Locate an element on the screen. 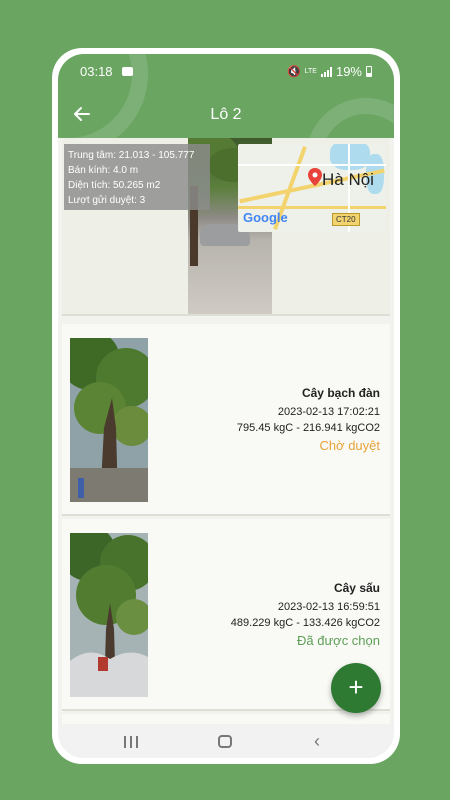  battery-icon is located at coordinates (369, 71).